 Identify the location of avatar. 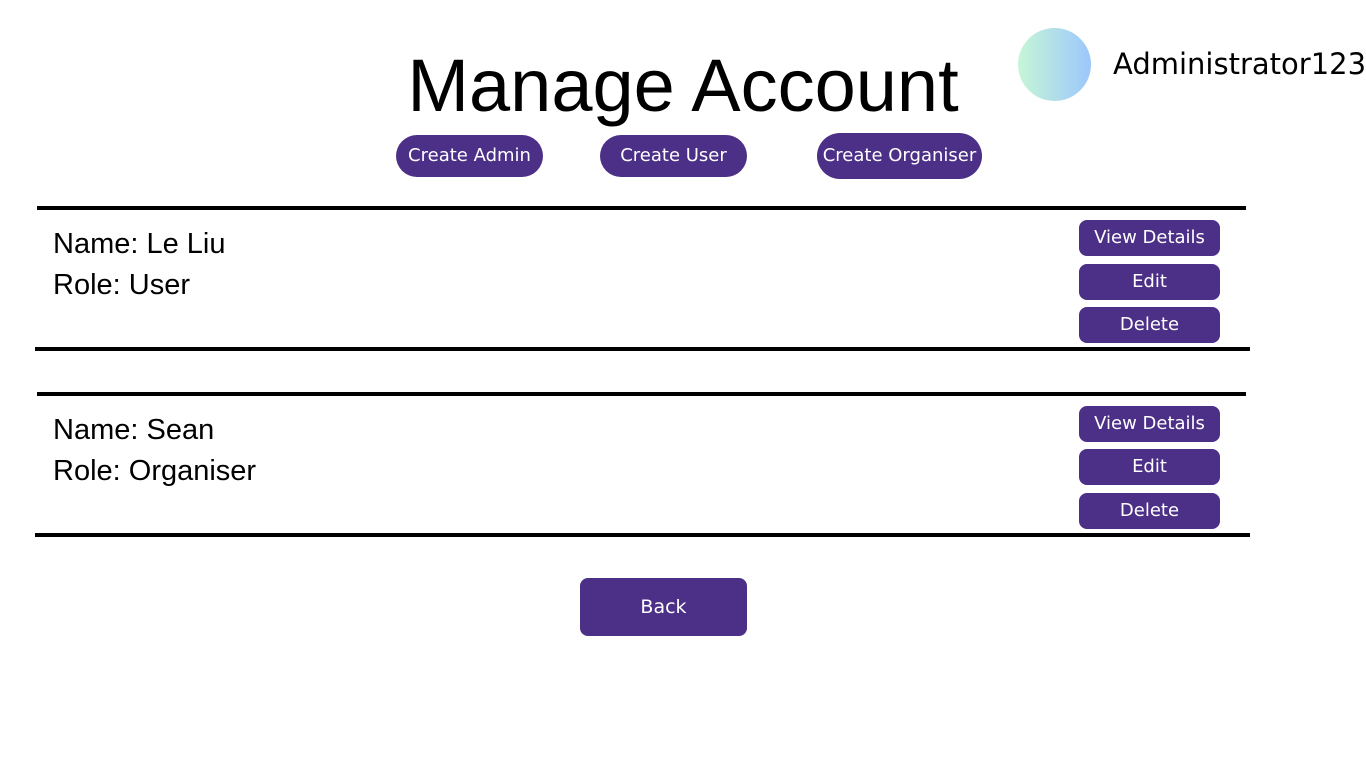
(1054, 64).